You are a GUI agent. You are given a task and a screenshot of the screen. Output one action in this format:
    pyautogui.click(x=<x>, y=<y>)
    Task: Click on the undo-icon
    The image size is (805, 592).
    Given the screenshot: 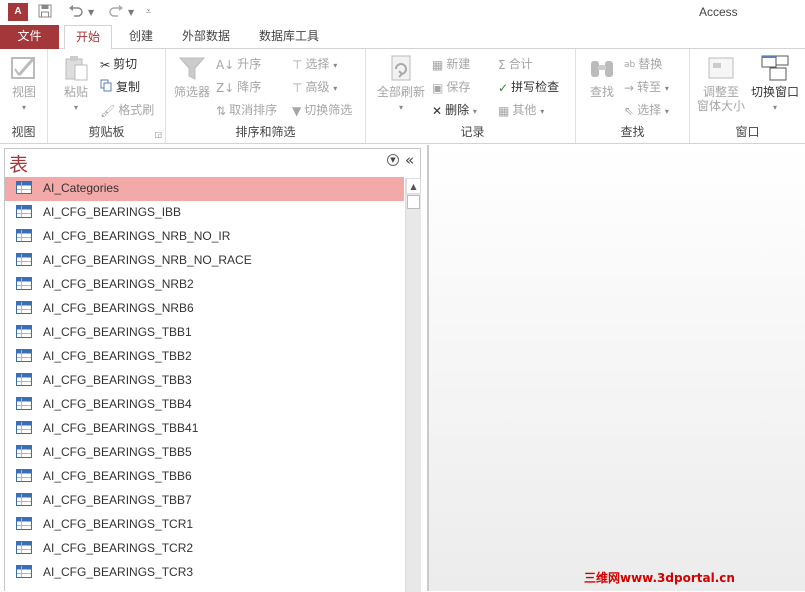 What is the action you would take?
    pyautogui.click(x=76, y=13)
    